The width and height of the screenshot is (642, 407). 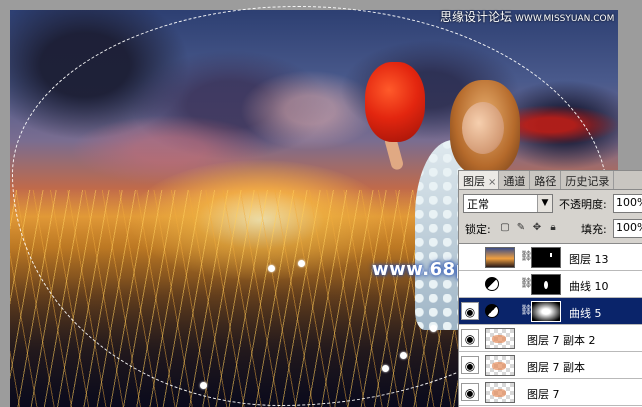 I want to click on layer-row-7-copy: ◉ 图层 7 副本, so click(x=550, y=365).